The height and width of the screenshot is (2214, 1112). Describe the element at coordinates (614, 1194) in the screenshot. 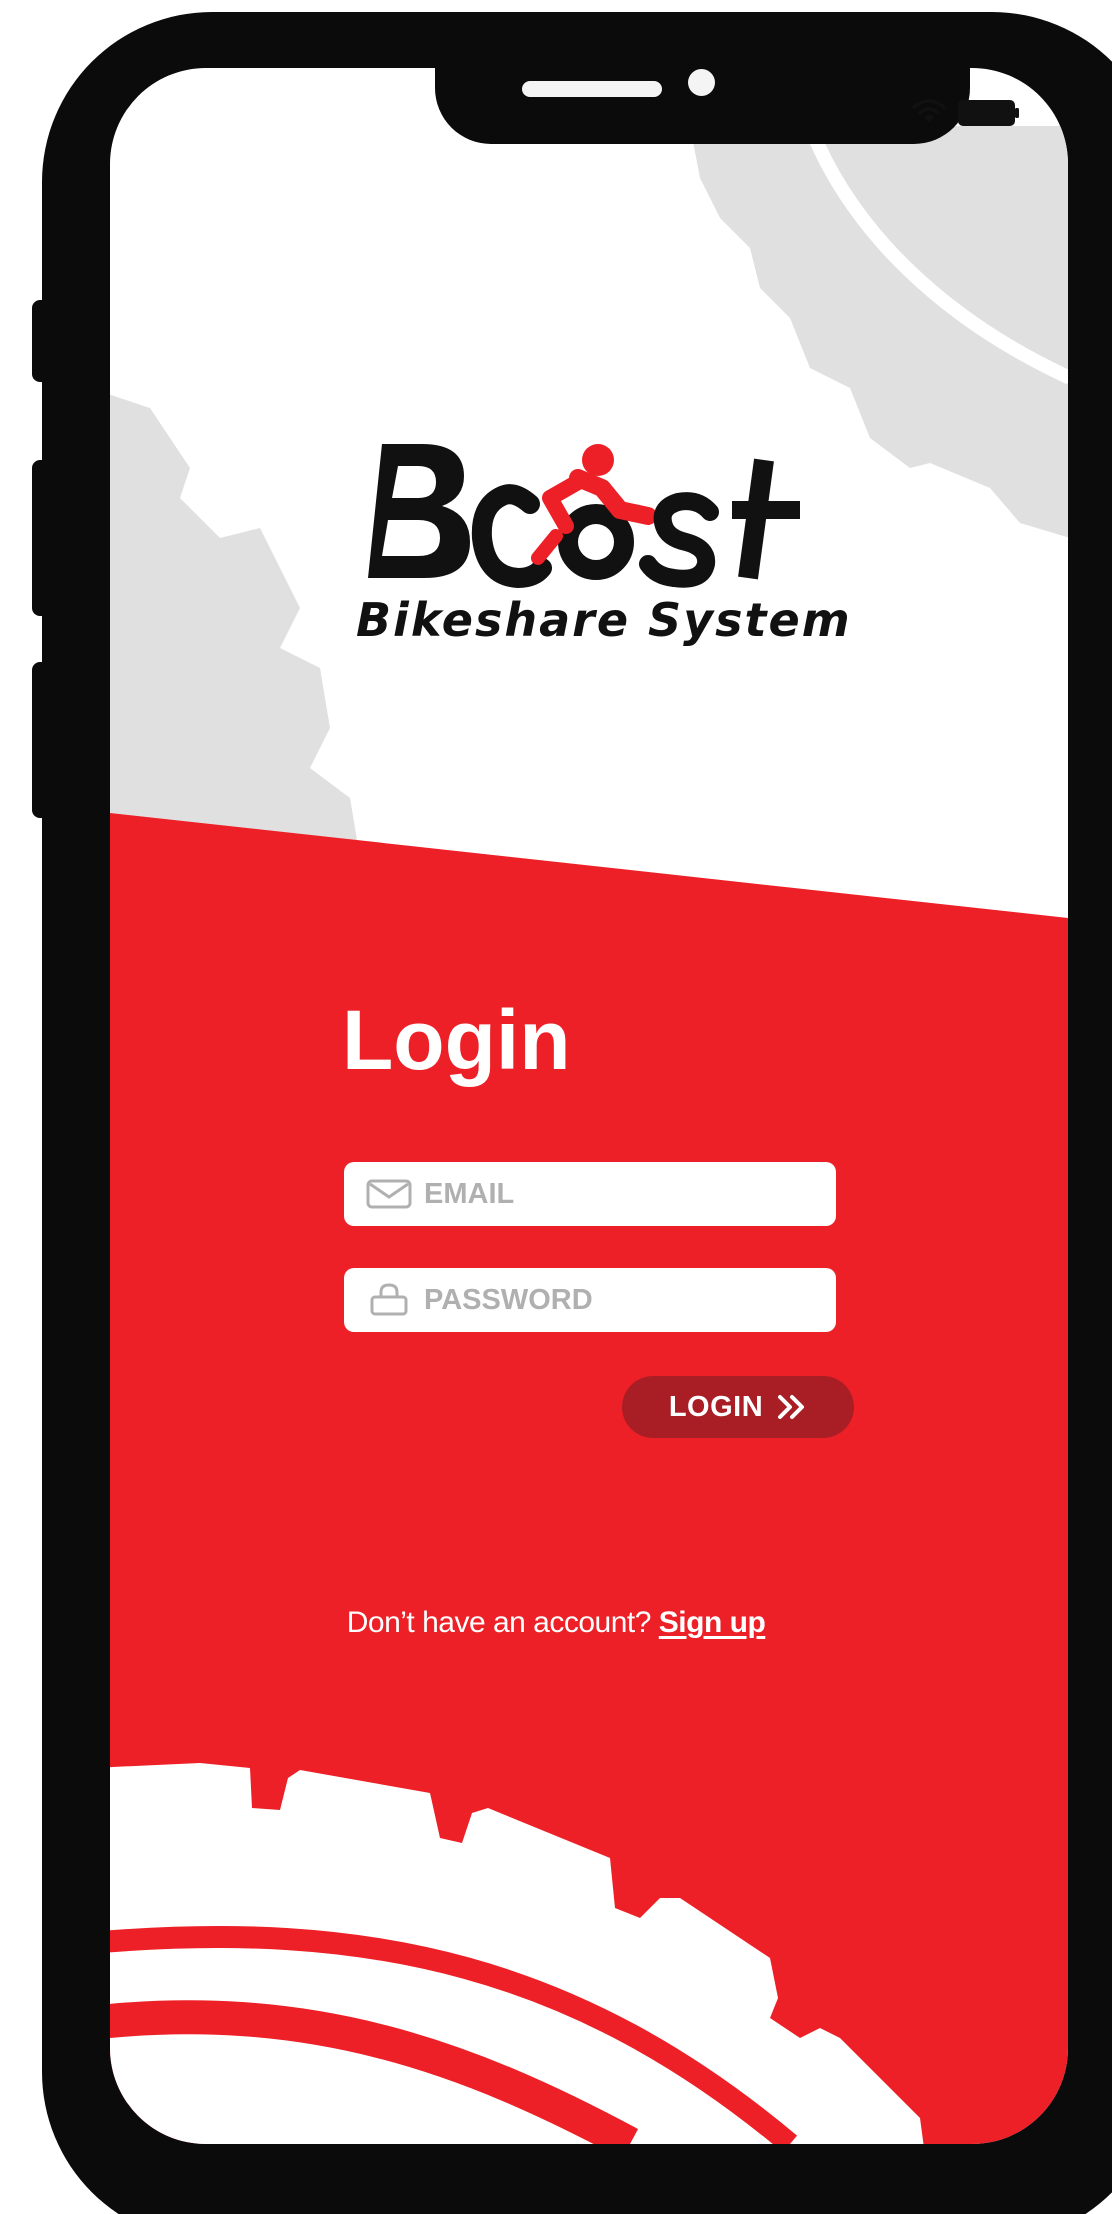

I see `email-input` at that location.